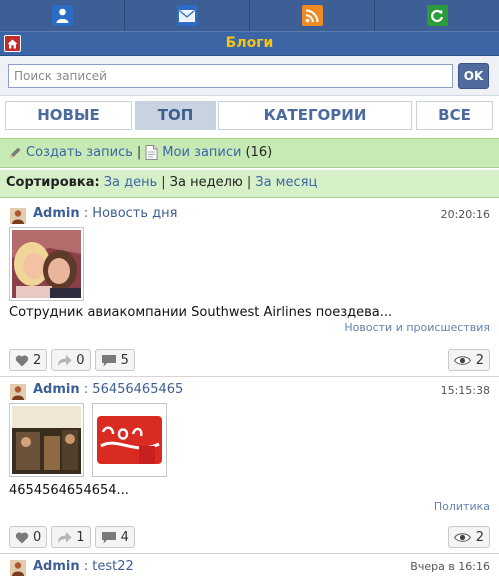 The width and height of the screenshot is (499, 578). I want to click on post-category-link: Новости и происшествия, so click(417, 327).